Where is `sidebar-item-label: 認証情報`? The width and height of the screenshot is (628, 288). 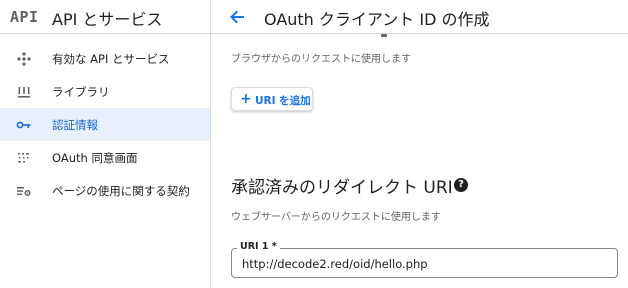
sidebar-item-label: 認証情報 is located at coordinates (75, 125).